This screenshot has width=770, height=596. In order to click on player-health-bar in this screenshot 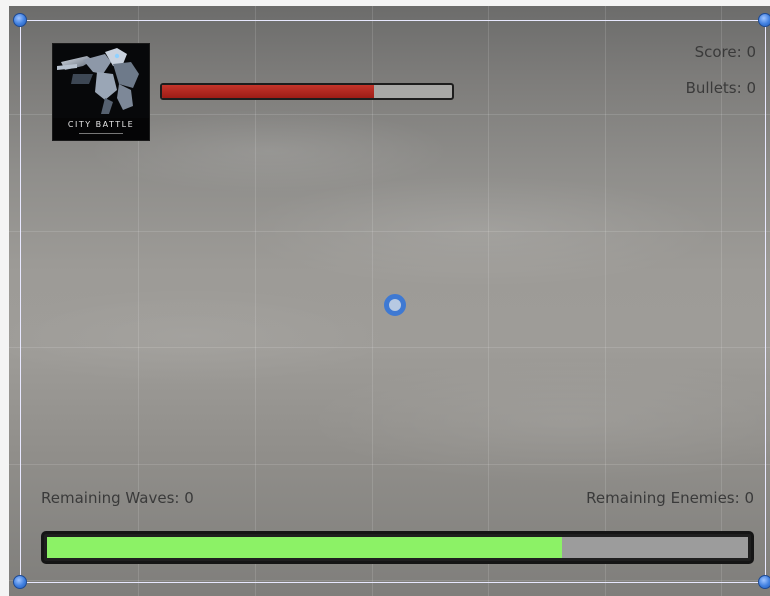, I will do `click(307, 91)`.